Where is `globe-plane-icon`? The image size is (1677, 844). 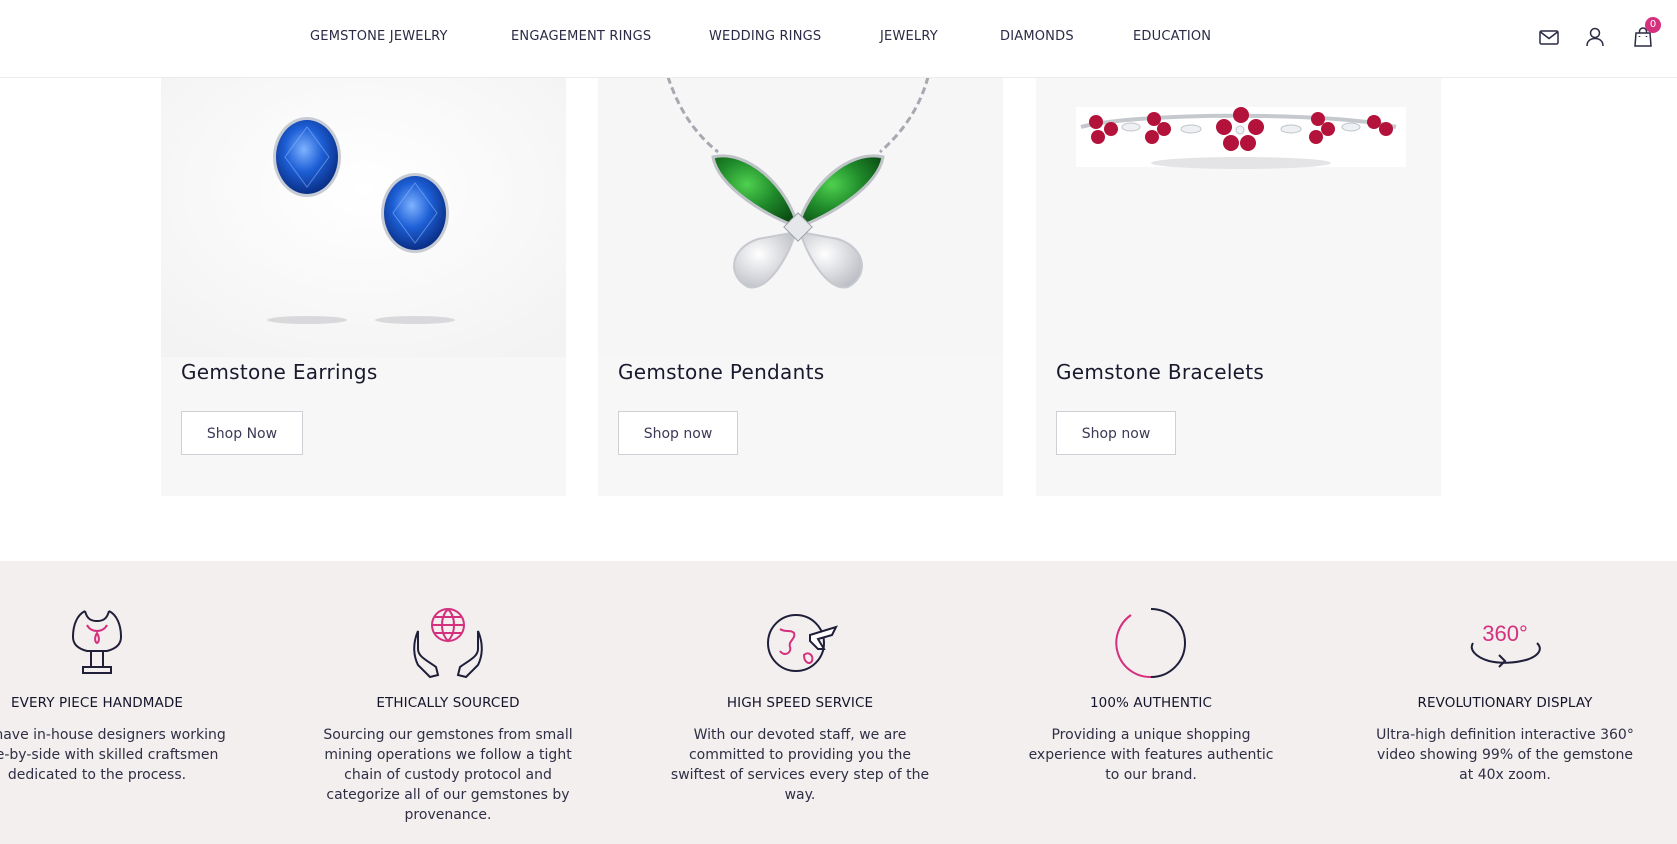
globe-plane-icon is located at coordinates (802, 643).